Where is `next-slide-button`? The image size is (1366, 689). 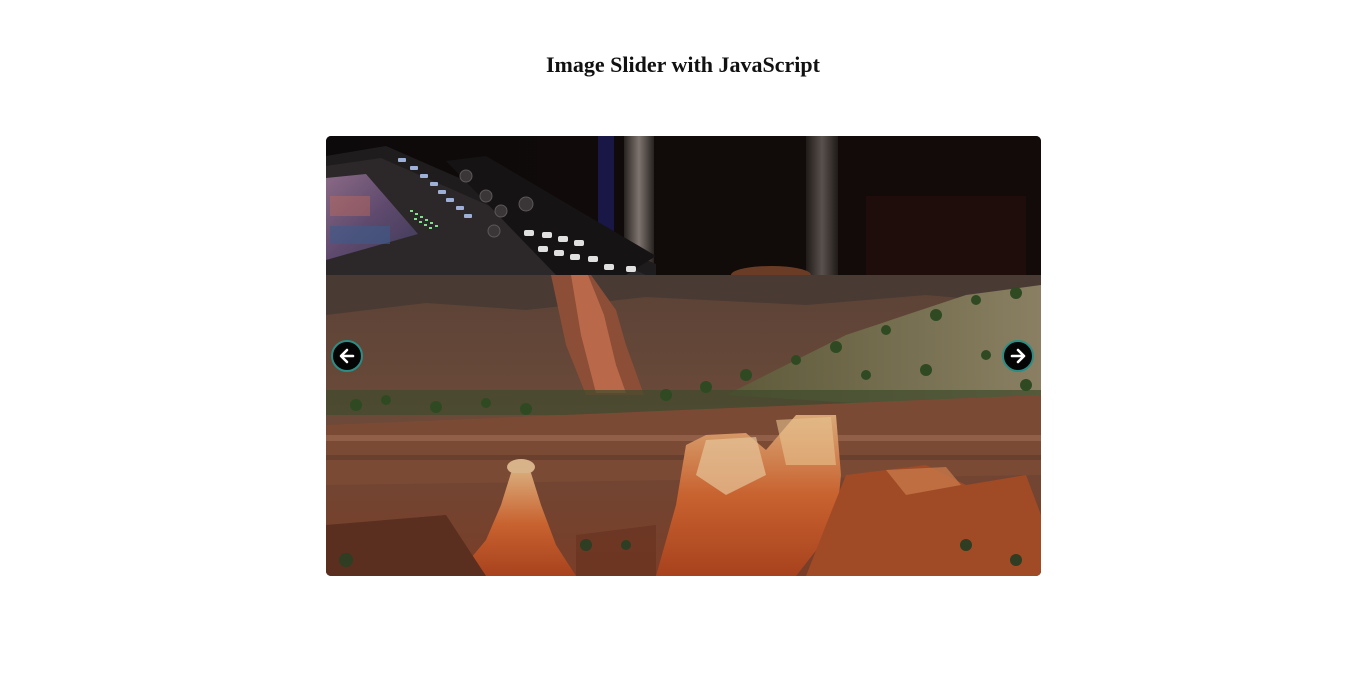 next-slide-button is located at coordinates (1018, 356).